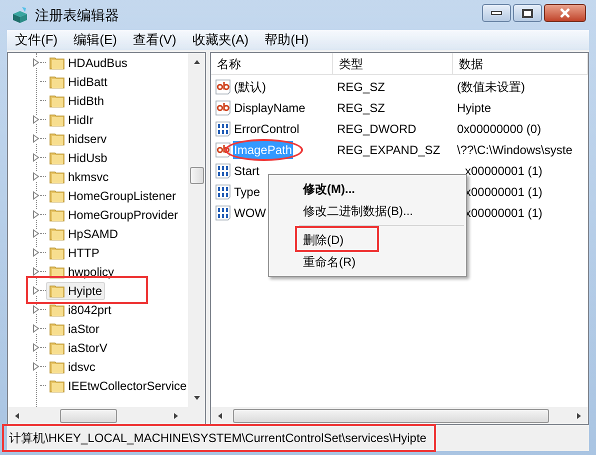 This screenshot has height=455, width=596. I want to click on tree-item: HpSAMD, so click(84, 233).